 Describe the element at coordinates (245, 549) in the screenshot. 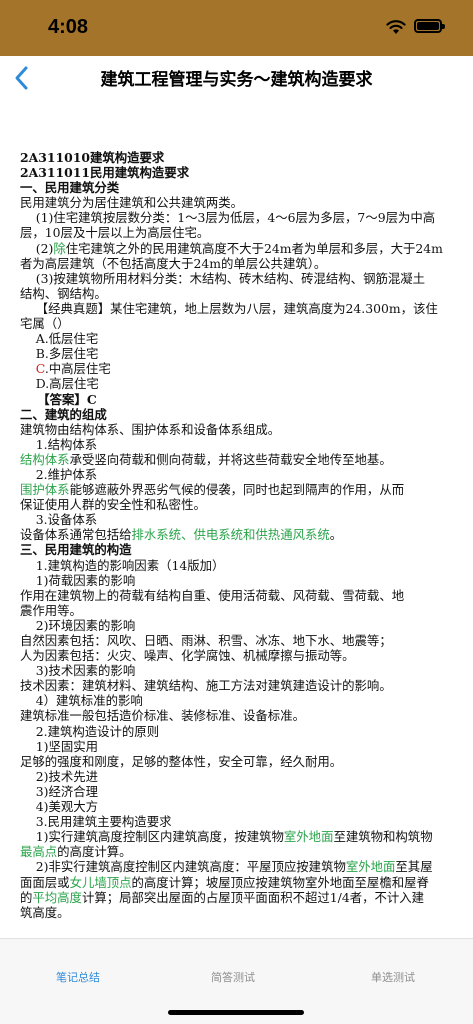

I see `note-line: 三、民用建筑的构造` at that location.